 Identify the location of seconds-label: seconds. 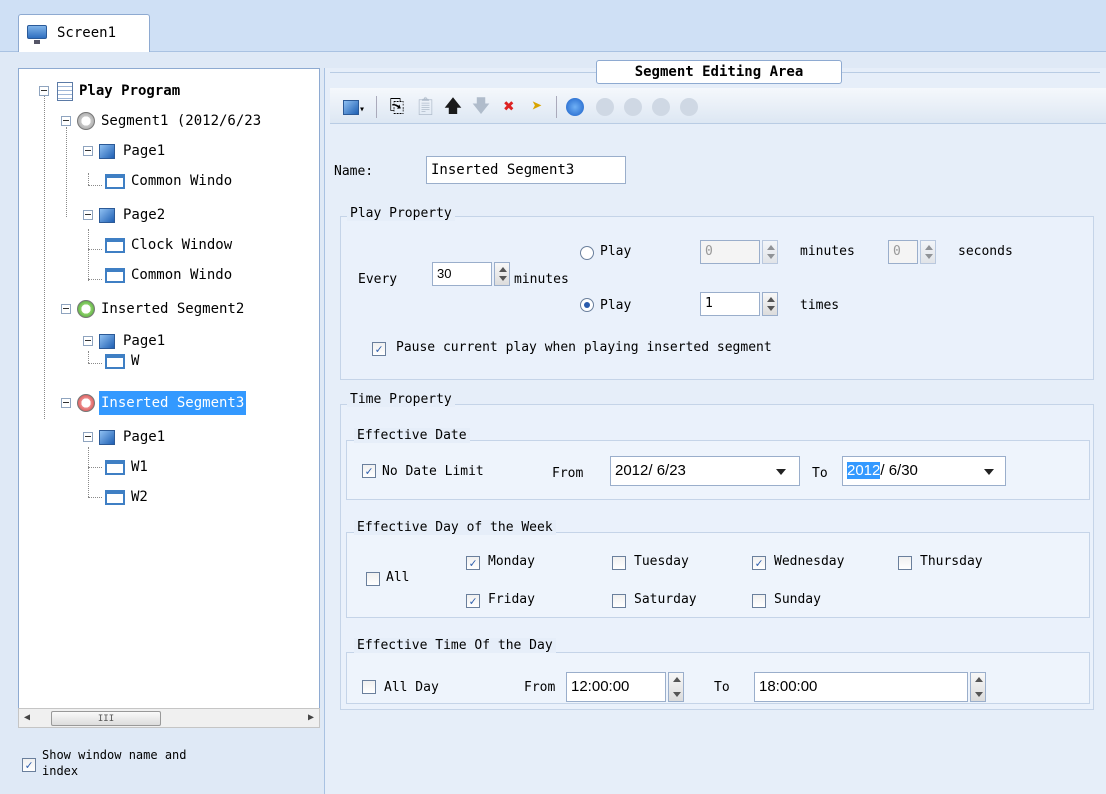
(985, 251).